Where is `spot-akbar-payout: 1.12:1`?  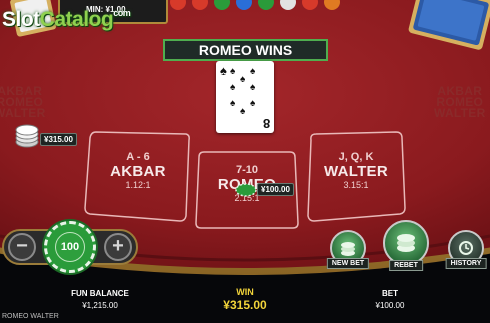 spot-akbar-payout: 1.12:1 is located at coordinates (138, 185).